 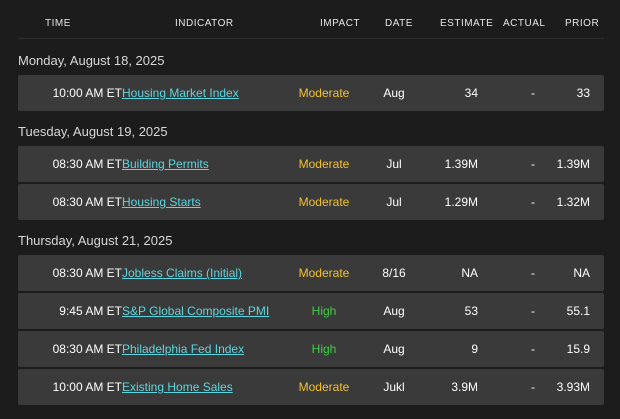 I want to click on date-group-heading: Thursday, August 21, 2025, so click(x=95, y=240).